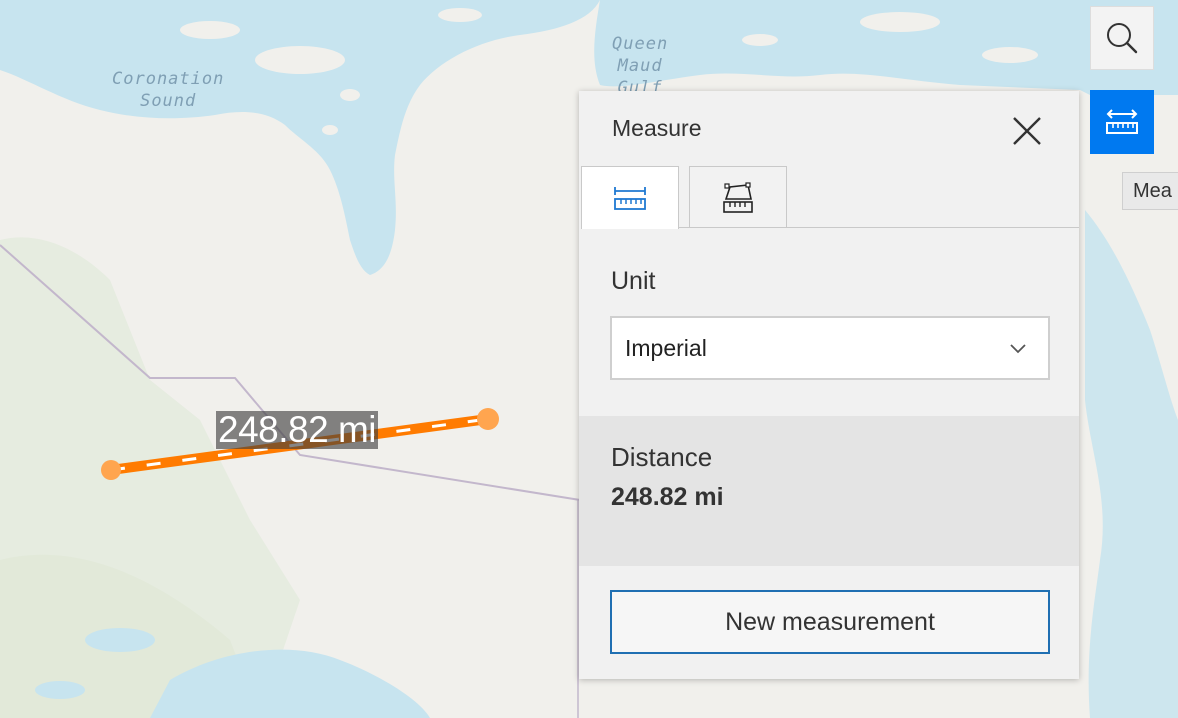 The width and height of the screenshot is (1178, 718). Describe the element at coordinates (1150, 191) in the screenshot. I see `measure-tooltip: Mea` at that location.